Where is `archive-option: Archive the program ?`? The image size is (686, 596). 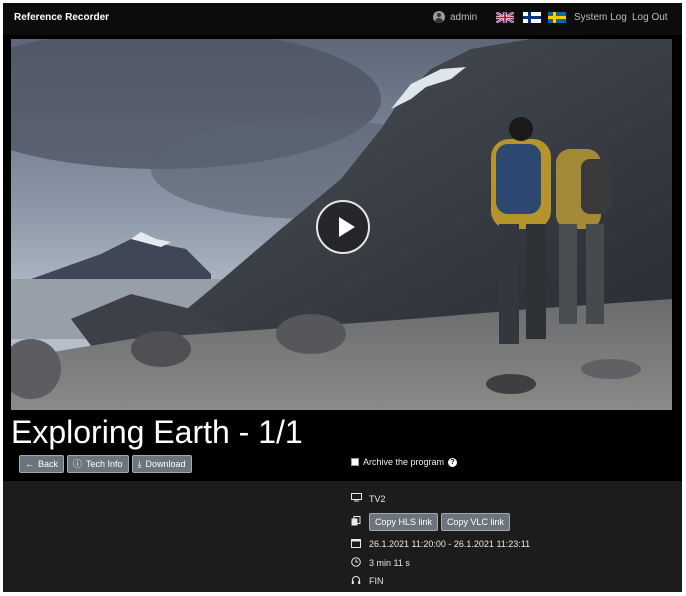 archive-option: Archive the program ? is located at coordinates (404, 462).